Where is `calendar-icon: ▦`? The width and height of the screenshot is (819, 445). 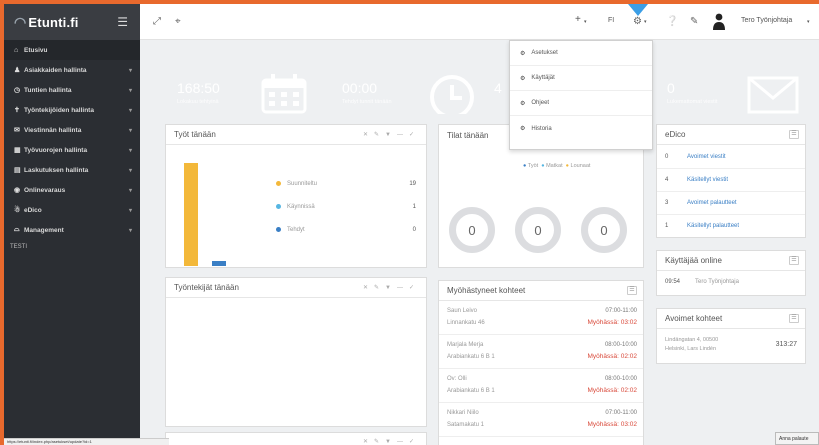 calendar-icon: ▦ is located at coordinates (17, 150).